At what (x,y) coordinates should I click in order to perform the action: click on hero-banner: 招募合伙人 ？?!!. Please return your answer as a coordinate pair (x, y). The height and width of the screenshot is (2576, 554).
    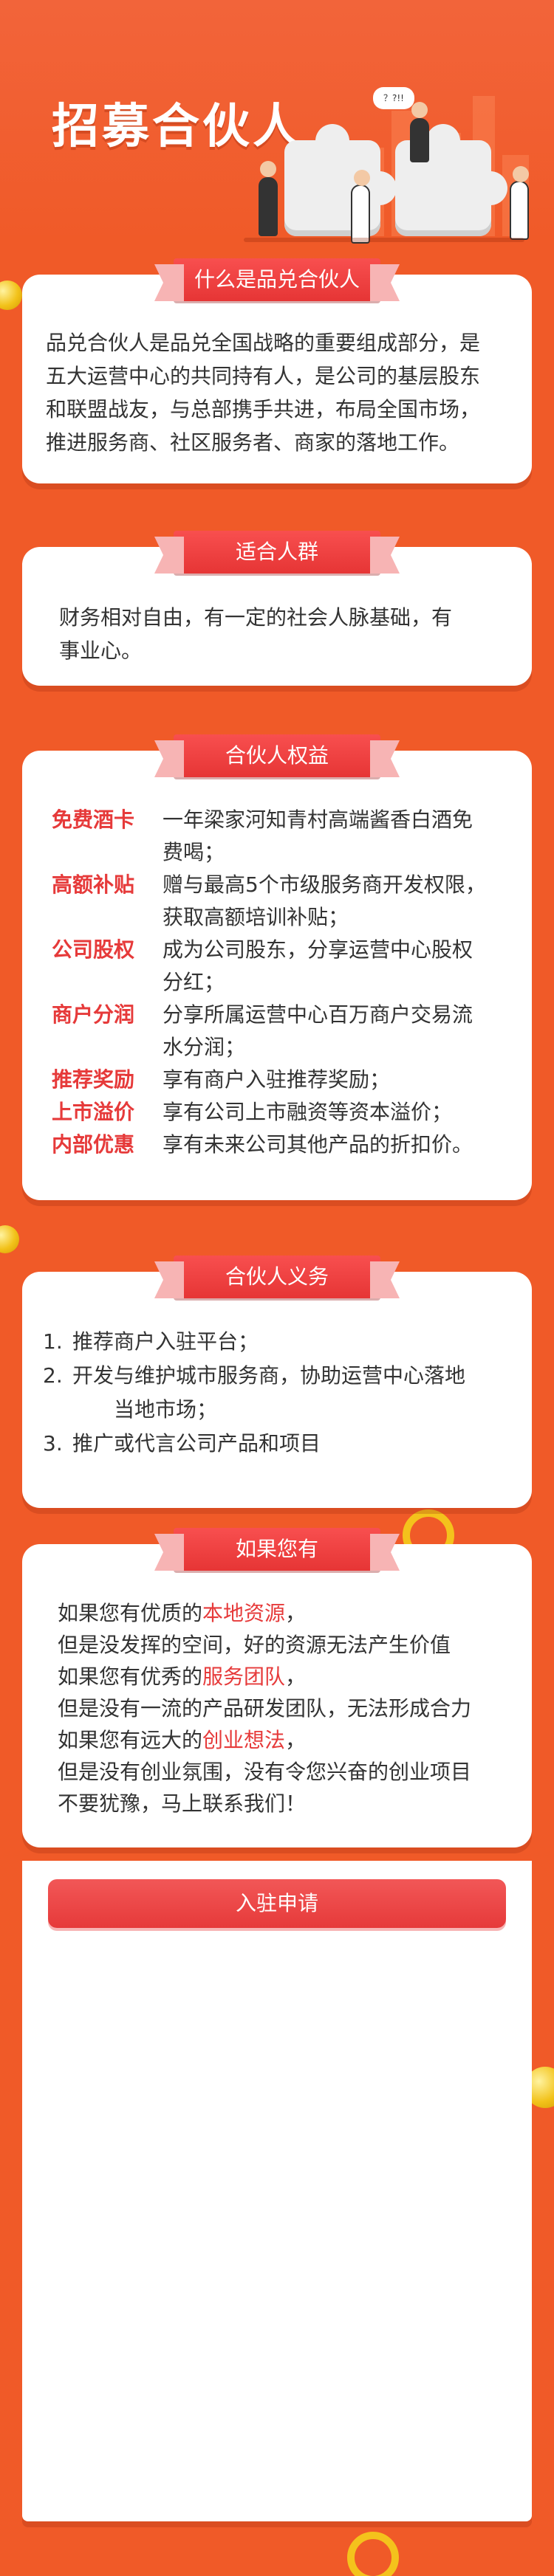
    Looking at the image, I should click on (277, 122).